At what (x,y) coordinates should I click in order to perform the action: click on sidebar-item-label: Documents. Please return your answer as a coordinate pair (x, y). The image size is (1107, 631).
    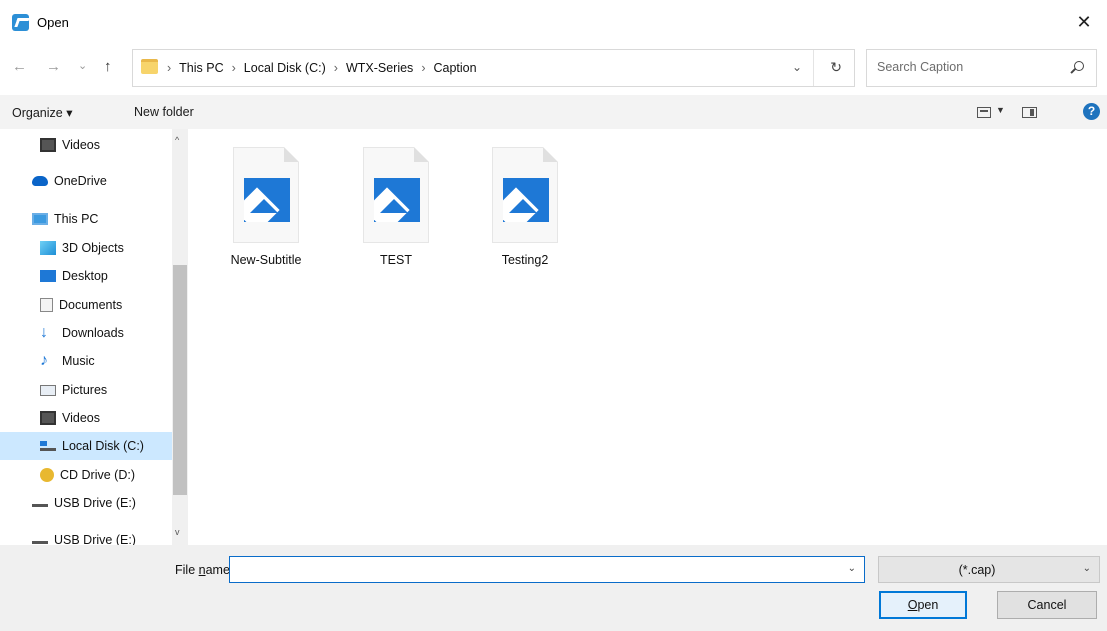
    Looking at the image, I should click on (91, 305).